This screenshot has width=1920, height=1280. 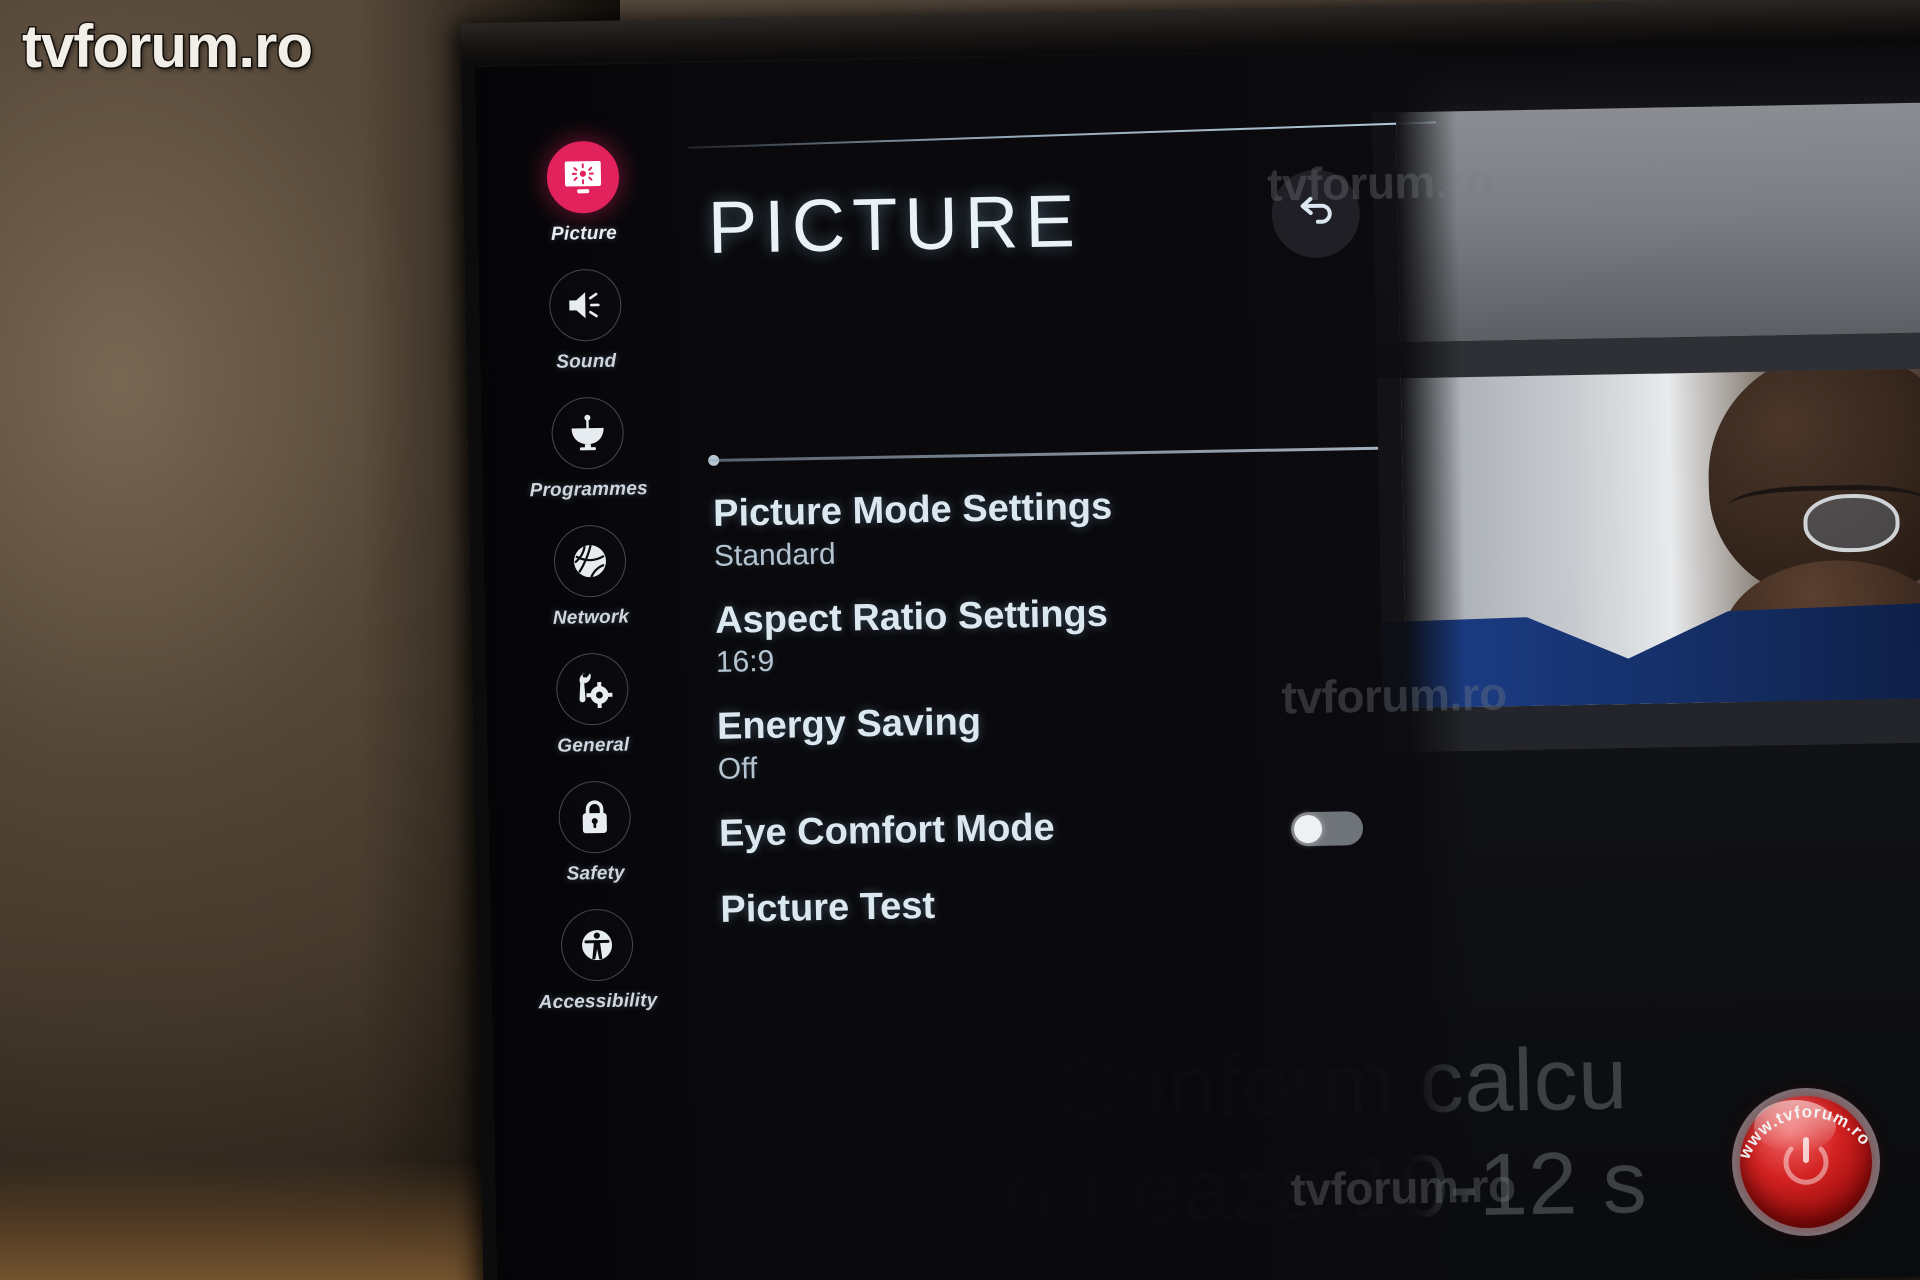 I want to click on setting-title: Energy Saving, so click(x=849, y=724).